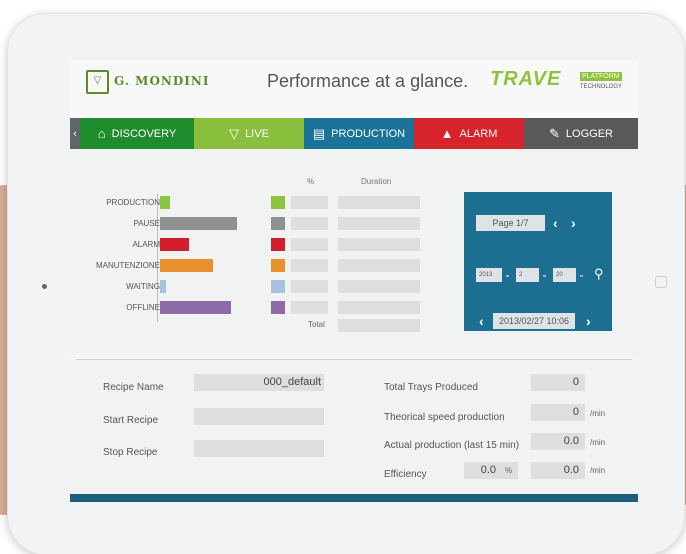  What do you see at coordinates (575, 412) in the screenshot?
I see `theoretical-speed-value: 0` at bounding box center [575, 412].